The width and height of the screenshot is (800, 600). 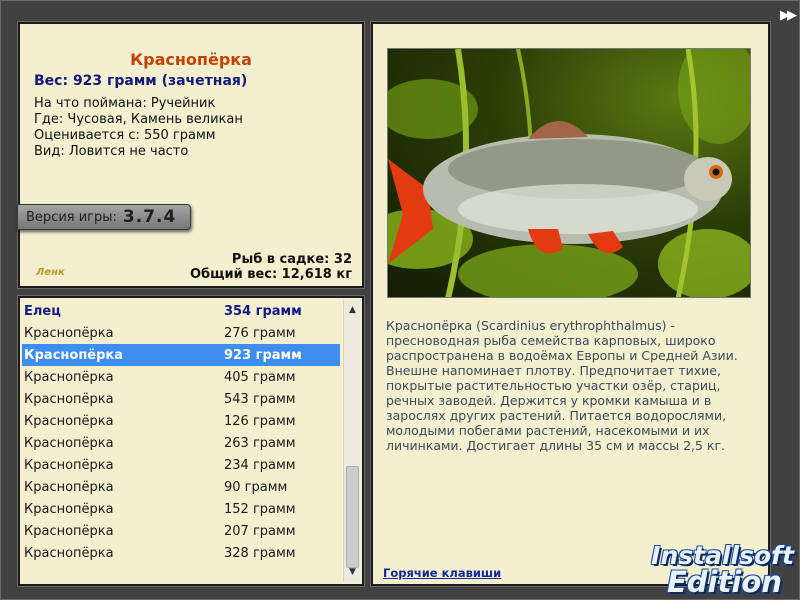 I want to click on list-item-weight: 923 грамм, so click(x=263, y=355).